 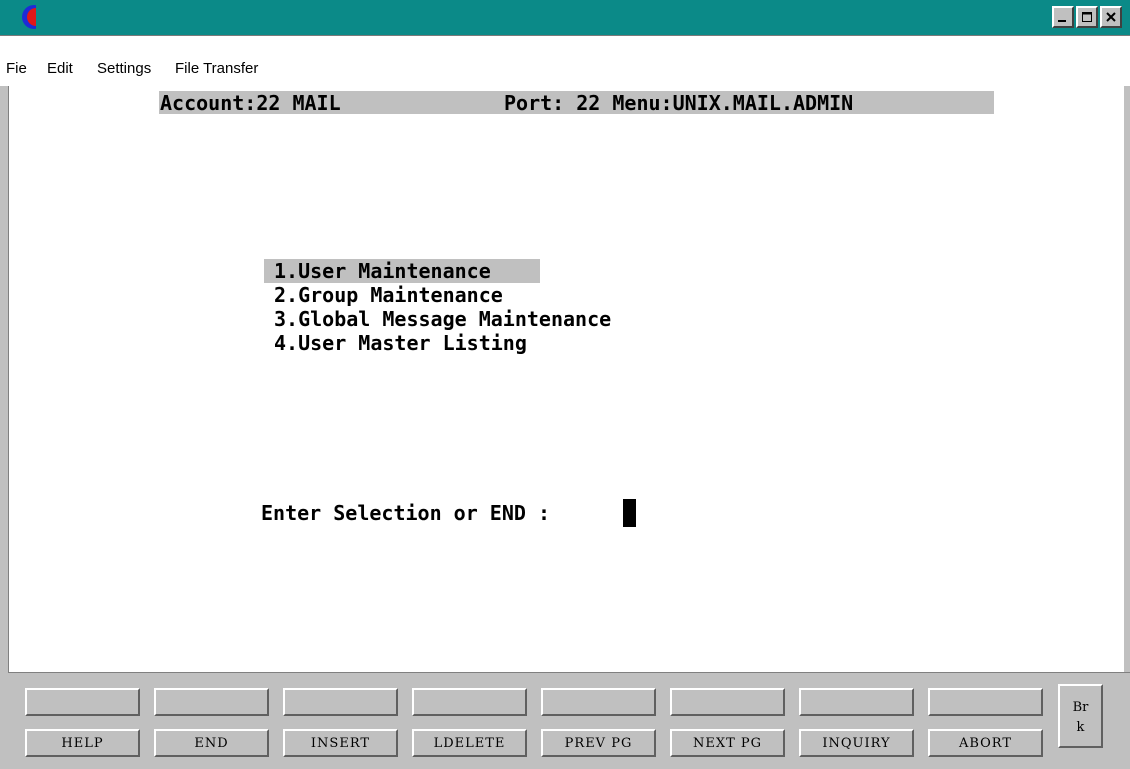 I want to click on menu-edit: Edit, so click(x=60, y=68).